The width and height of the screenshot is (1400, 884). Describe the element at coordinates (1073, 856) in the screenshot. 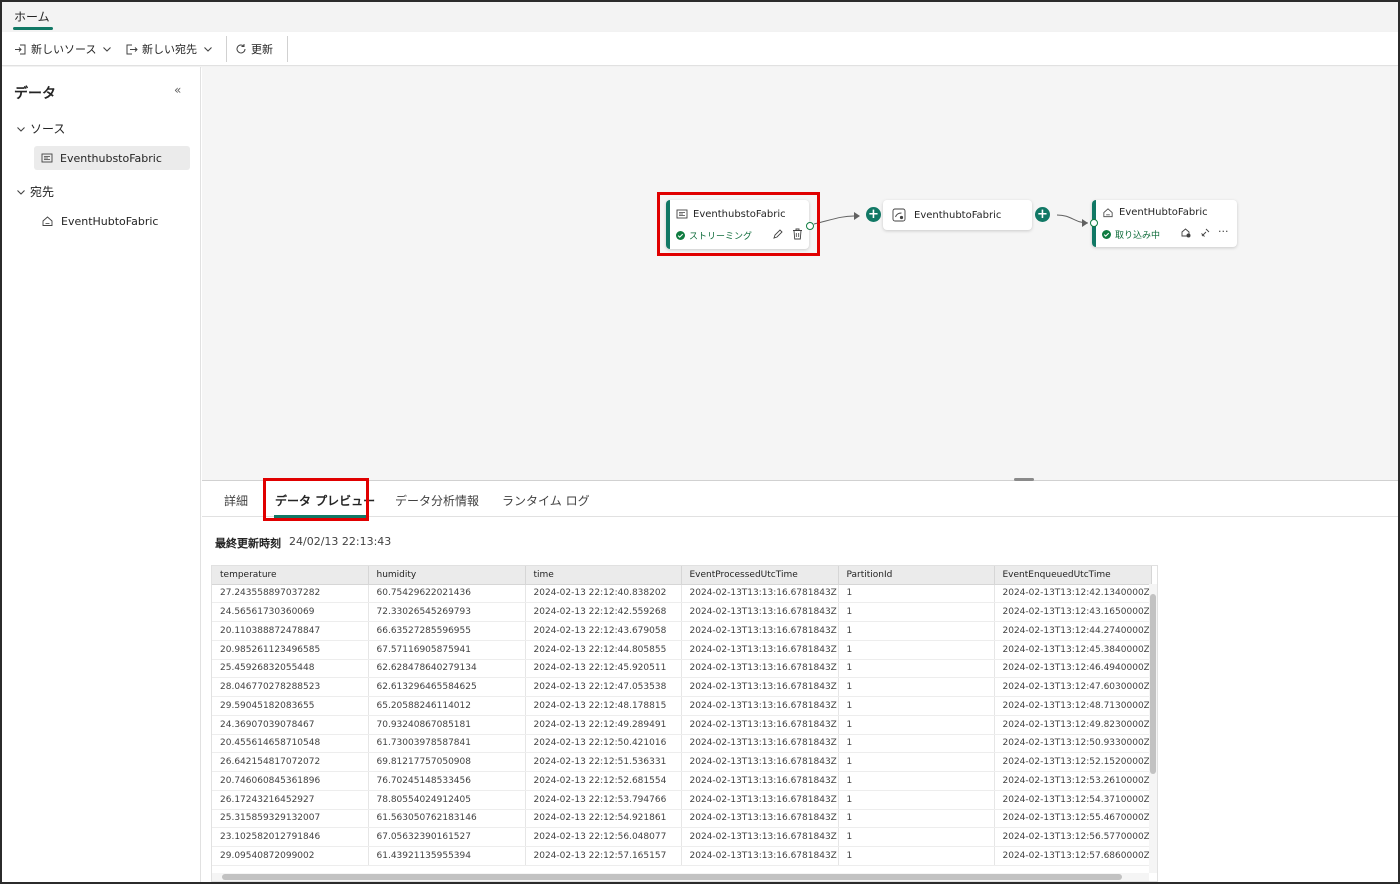

I see `table-cell: 2024-02-13T13:12:57.6860000Z` at that location.